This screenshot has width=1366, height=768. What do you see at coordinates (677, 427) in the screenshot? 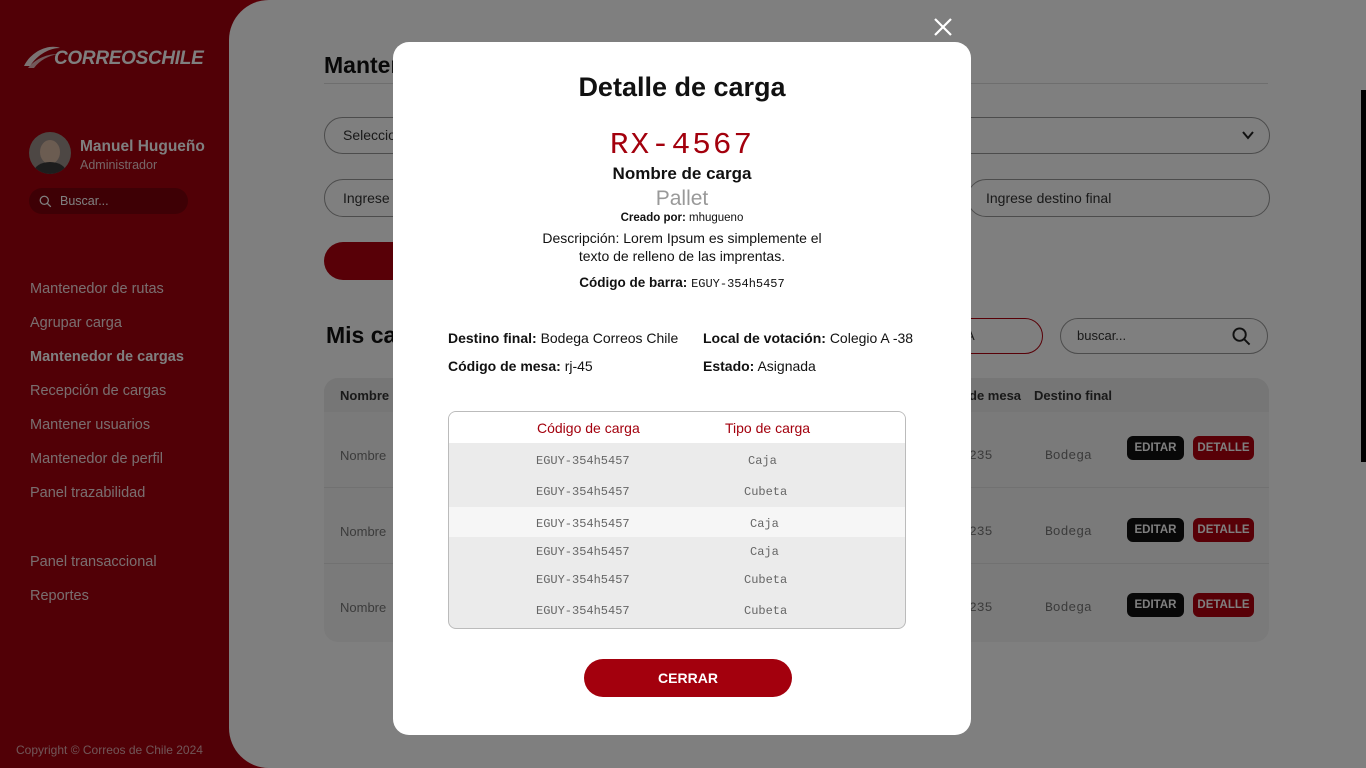
I see `items-table-header: Código de carga Tipo de carga` at bounding box center [677, 427].